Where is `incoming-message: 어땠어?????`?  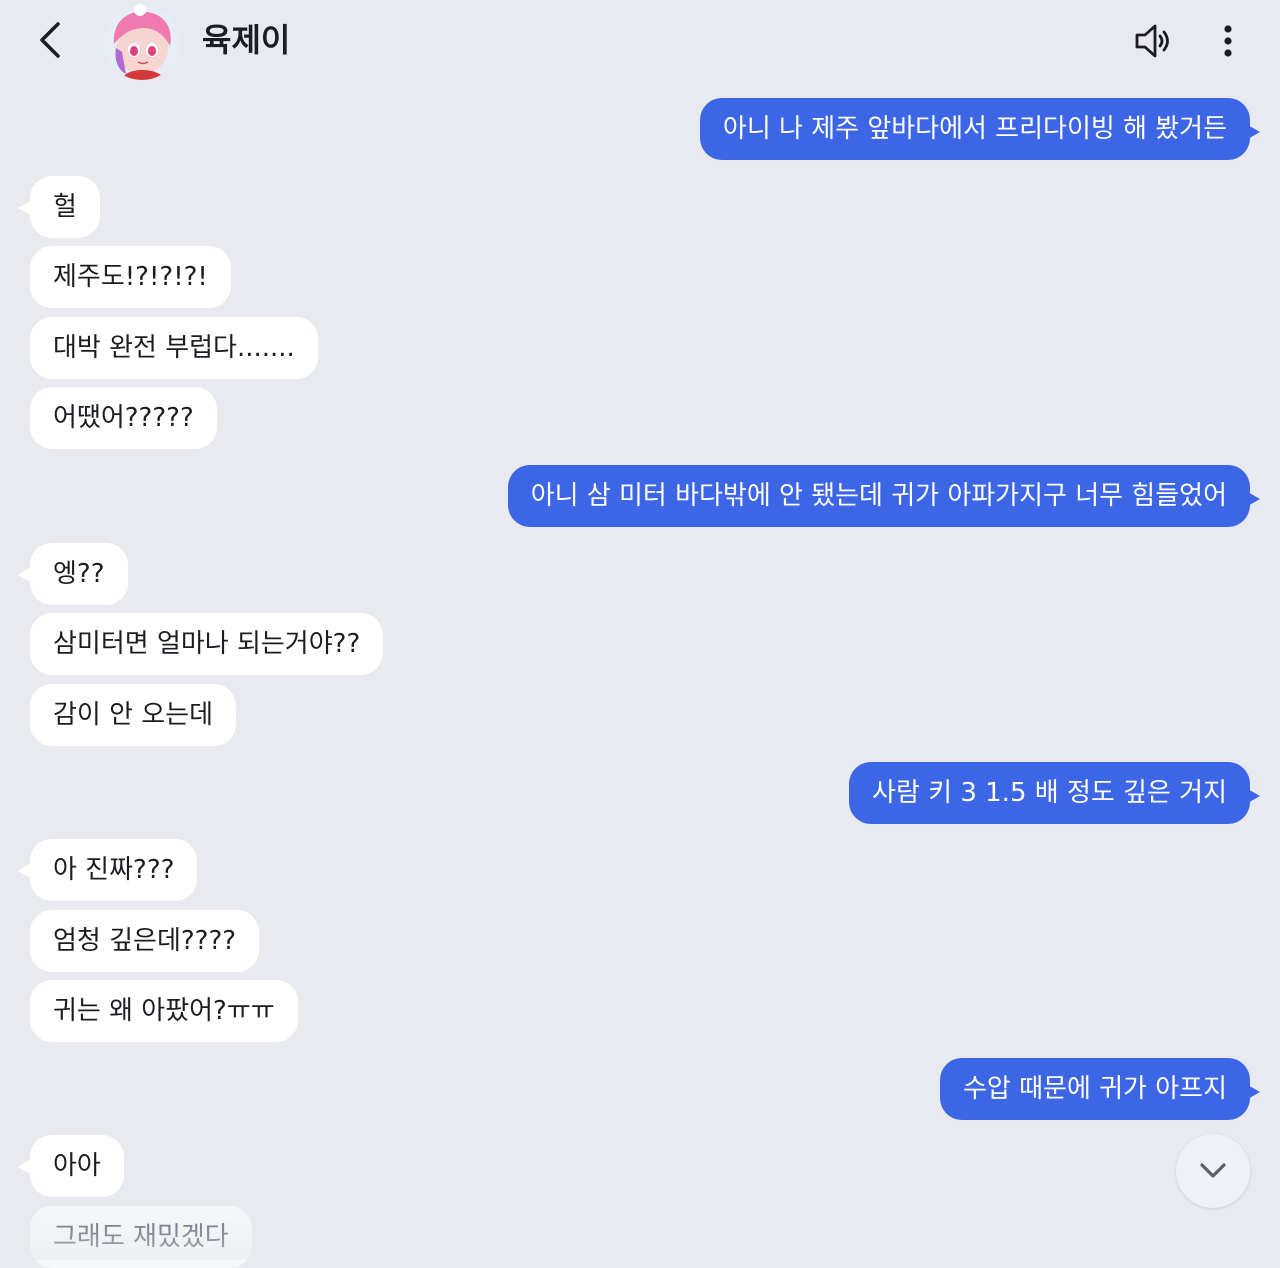
incoming-message: 어땠어????? is located at coordinates (123, 418).